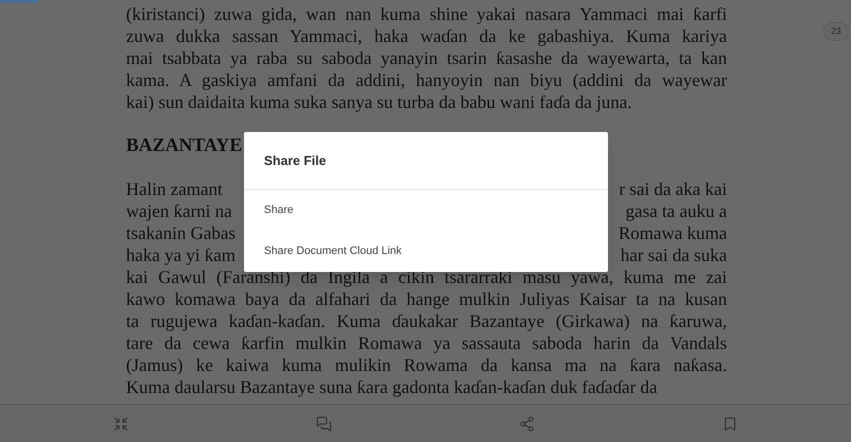 This screenshot has width=851, height=442. What do you see at coordinates (181, 255) in the screenshot?
I see `body-text-line: haka ya yi ƙam` at bounding box center [181, 255].